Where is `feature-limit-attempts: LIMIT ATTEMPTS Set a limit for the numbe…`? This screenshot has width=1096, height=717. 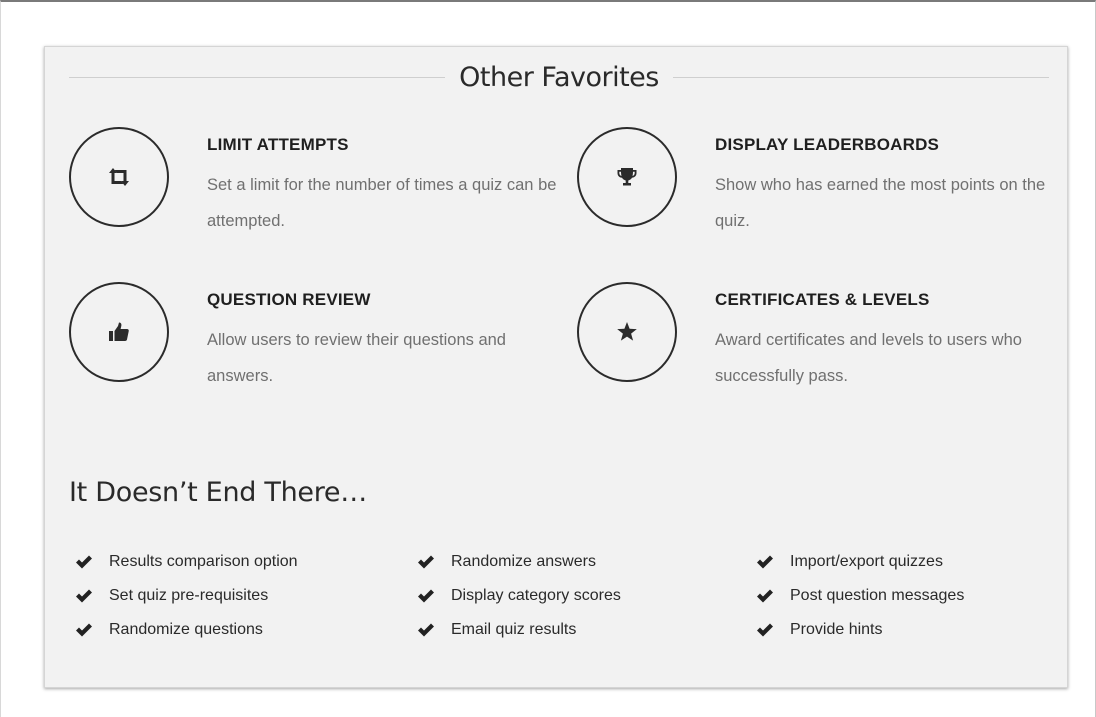 feature-limit-attempts: LIMIT ATTEMPTS Set a limit for the numbe… is located at coordinates (312, 197).